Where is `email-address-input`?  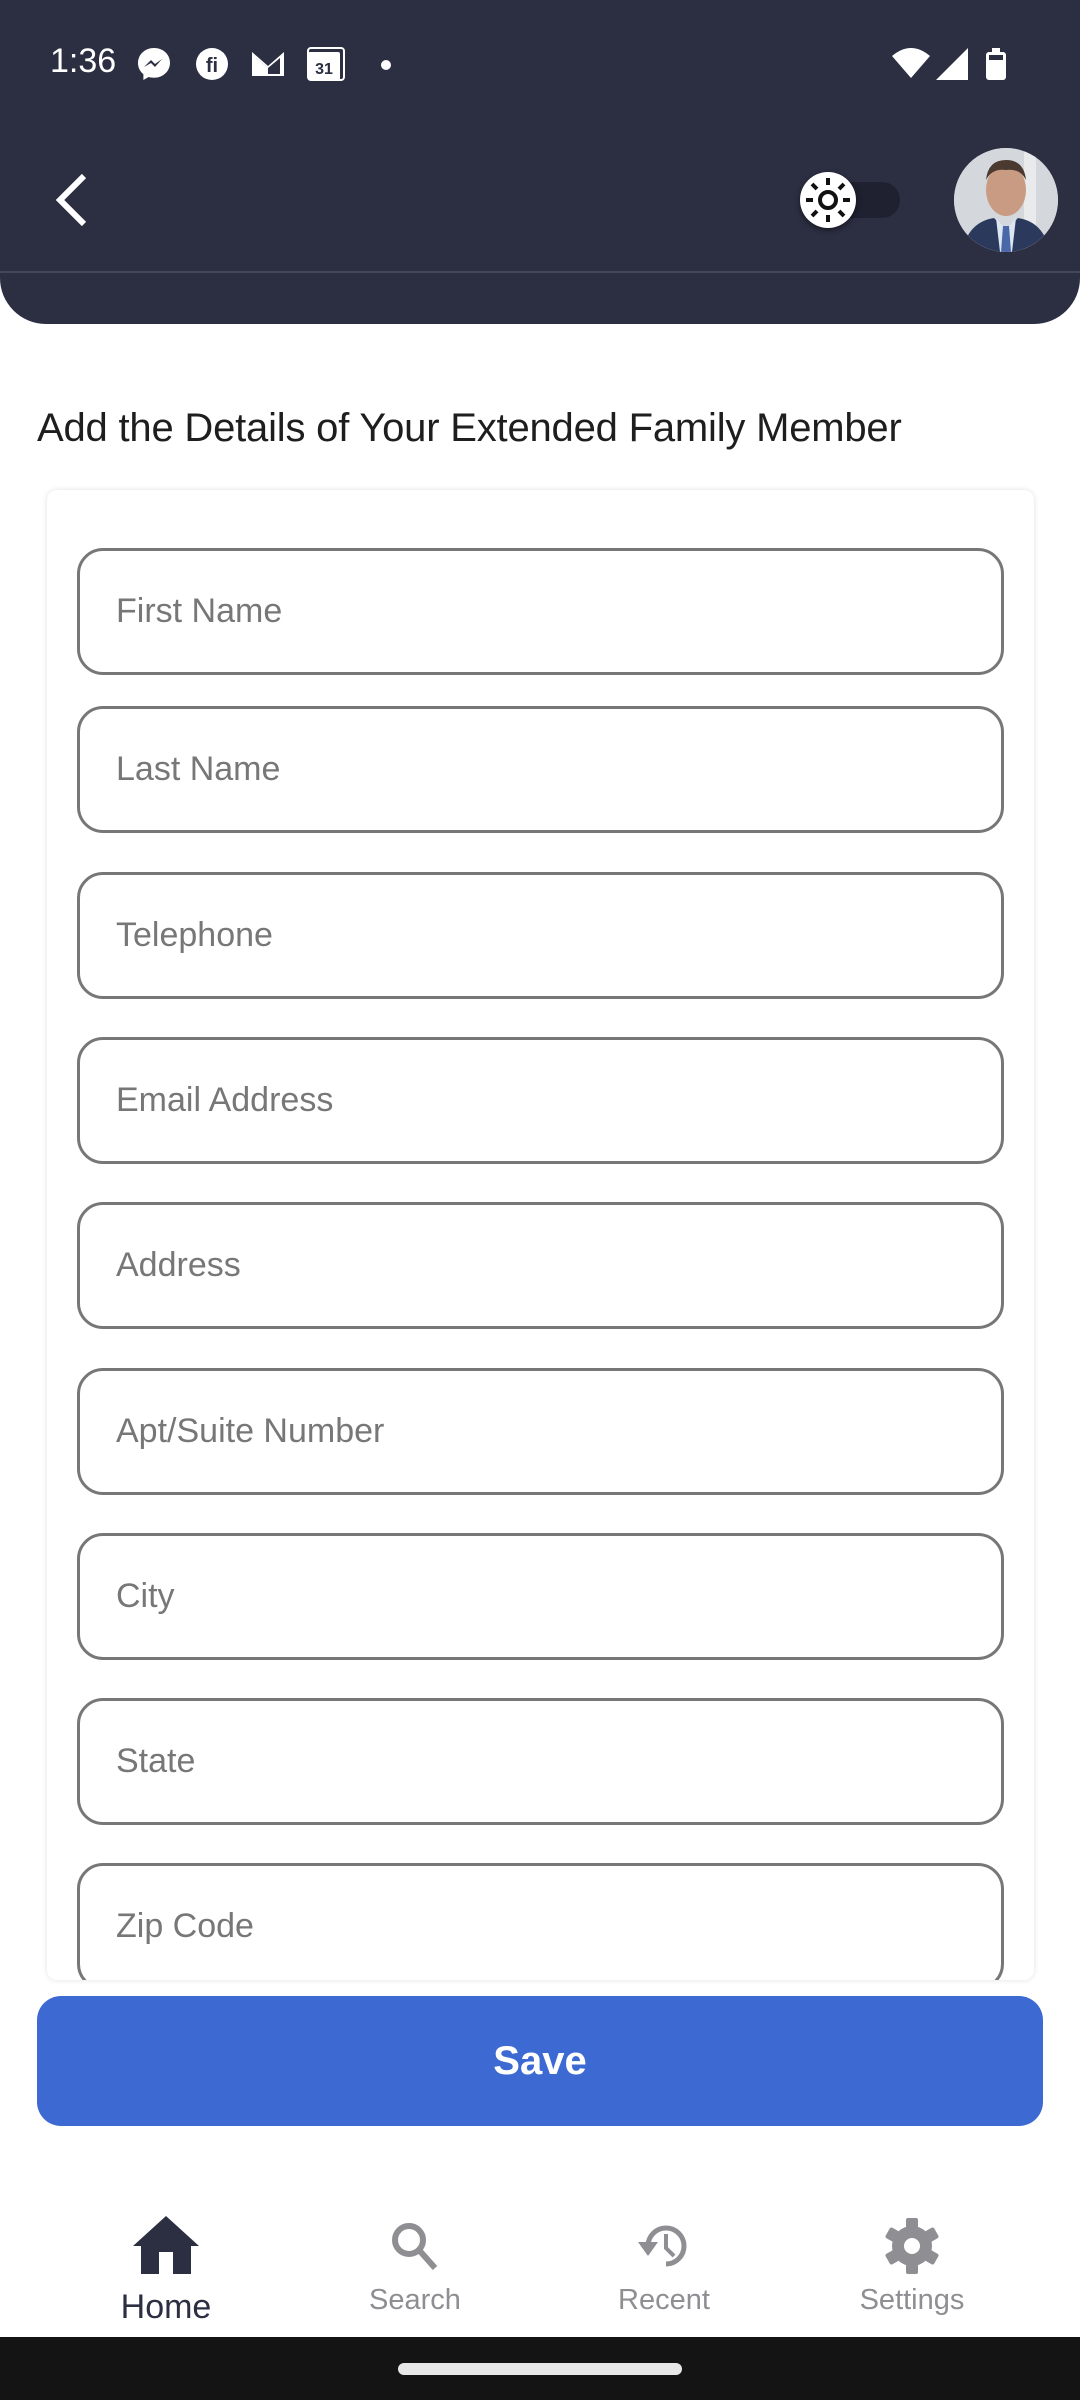 email-address-input is located at coordinates (540, 1100).